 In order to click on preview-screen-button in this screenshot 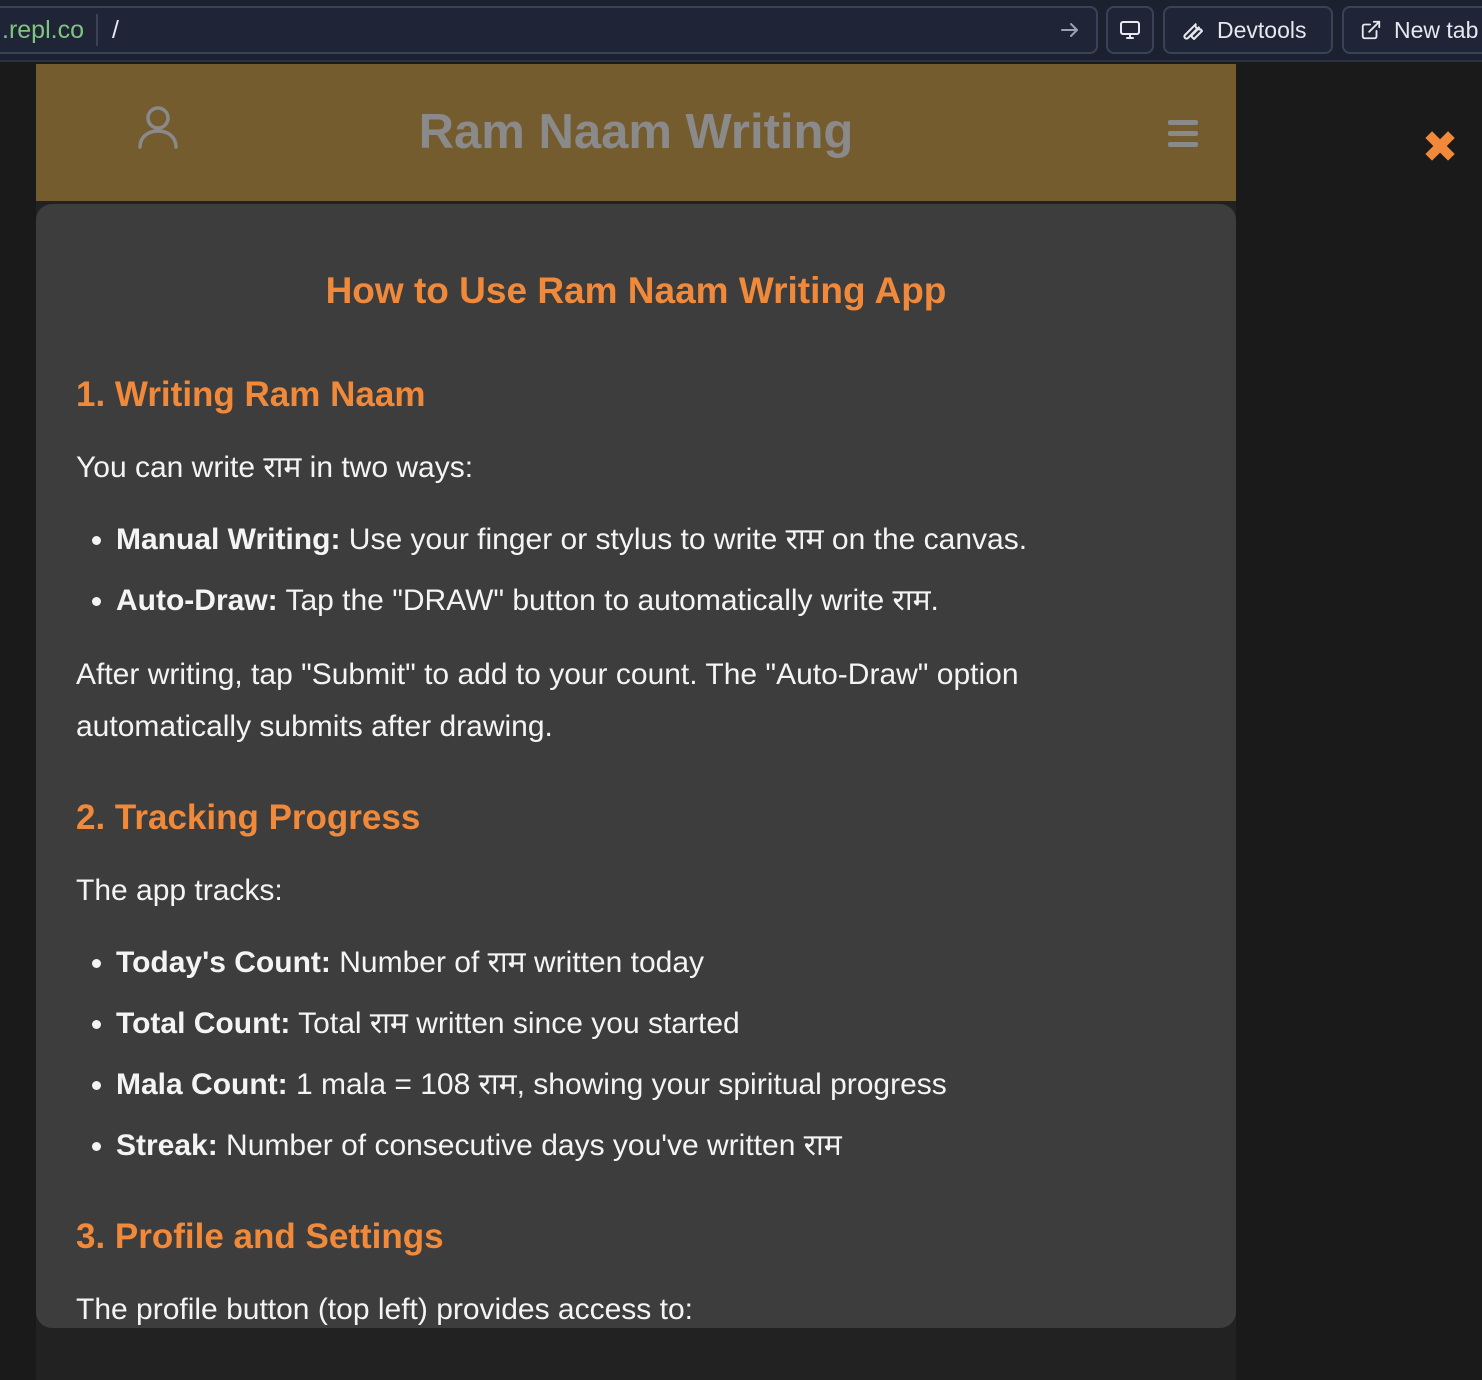, I will do `click(1130, 30)`.